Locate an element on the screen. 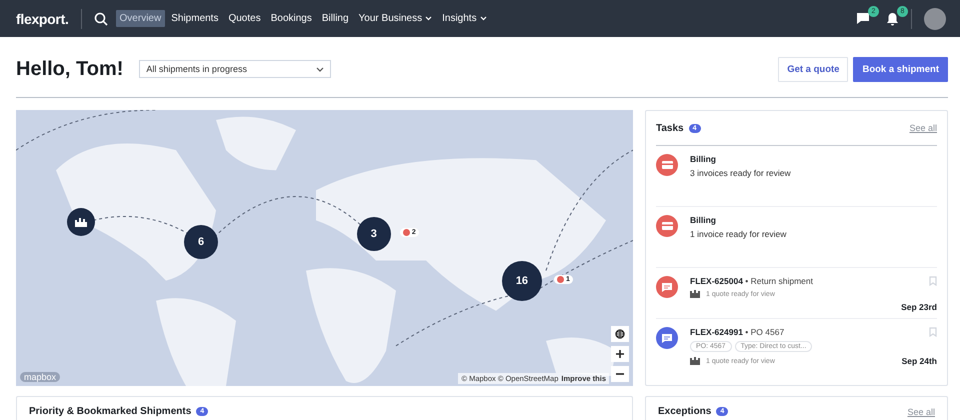 The image size is (960, 420). greeting: Hello, Tom! is located at coordinates (70, 69).